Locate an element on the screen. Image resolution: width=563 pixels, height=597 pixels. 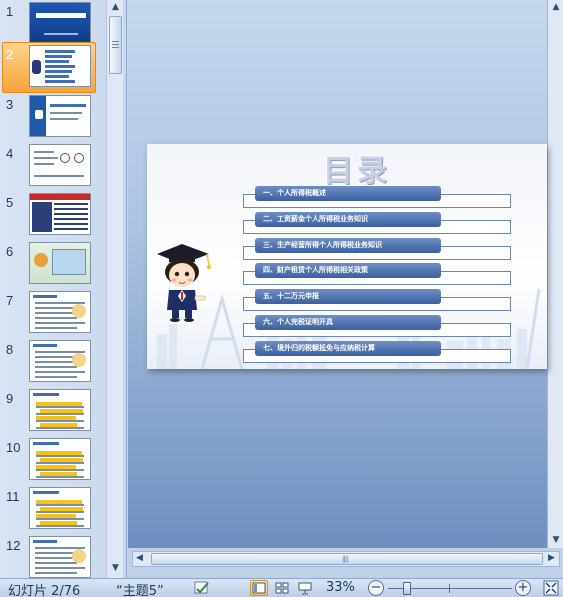
toc-item: 六、个人完税证明开具 is located at coordinates (377, 328).